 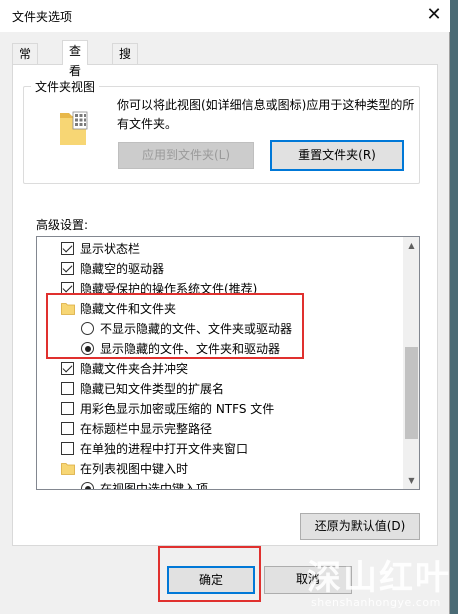 I want to click on folder-view-icon, so click(x=74, y=128).